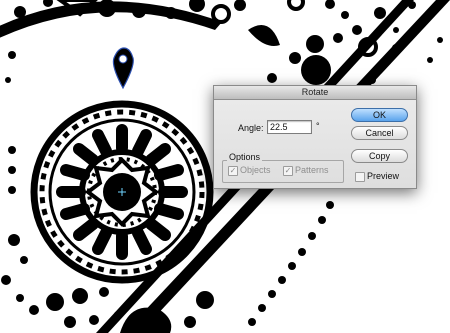  Describe the element at coordinates (318, 126) in the screenshot. I see `degree-unit: °` at that location.